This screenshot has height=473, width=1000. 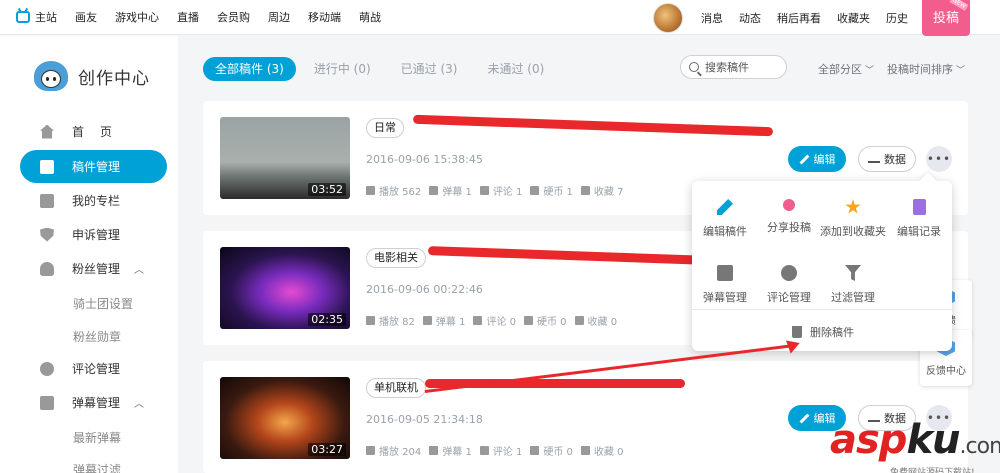 What do you see at coordinates (33, 17) in the screenshot?
I see `nav-main-site: 主站` at bounding box center [33, 17].